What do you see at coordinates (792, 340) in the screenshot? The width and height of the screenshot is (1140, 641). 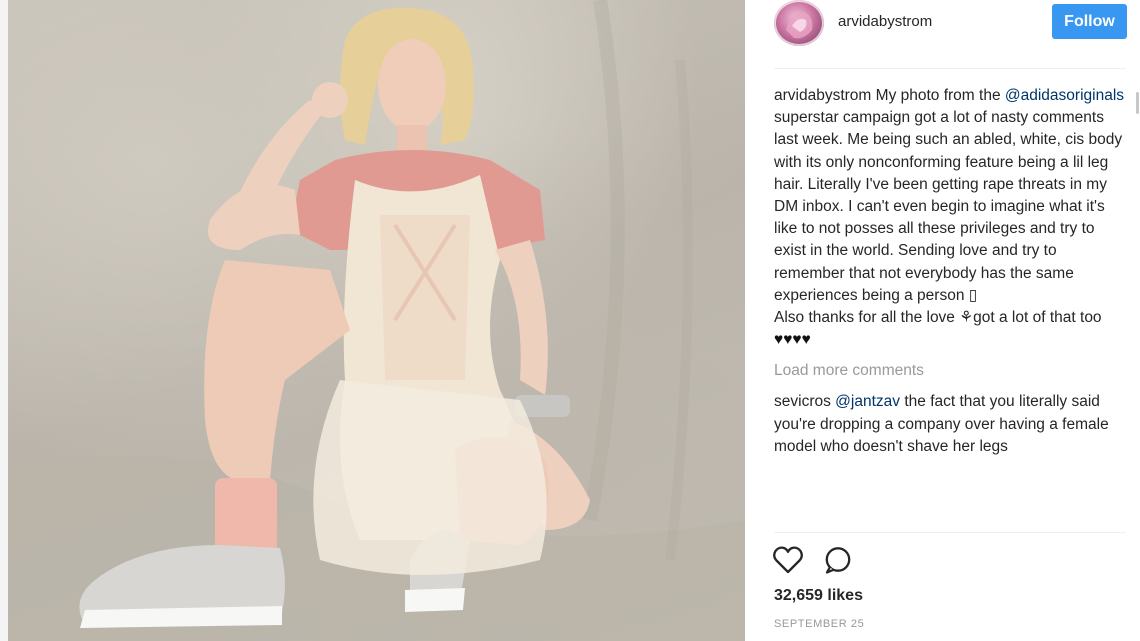 I see `hearts-icon: ♥♥♥♥` at bounding box center [792, 340].